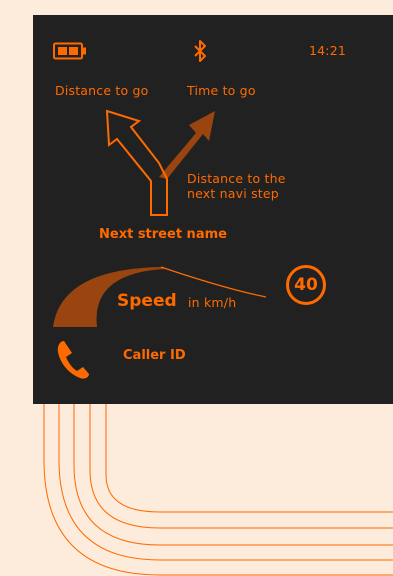 The width and height of the screenshot is (393, 576). I want to click on battery-icon, so click(69, 51).